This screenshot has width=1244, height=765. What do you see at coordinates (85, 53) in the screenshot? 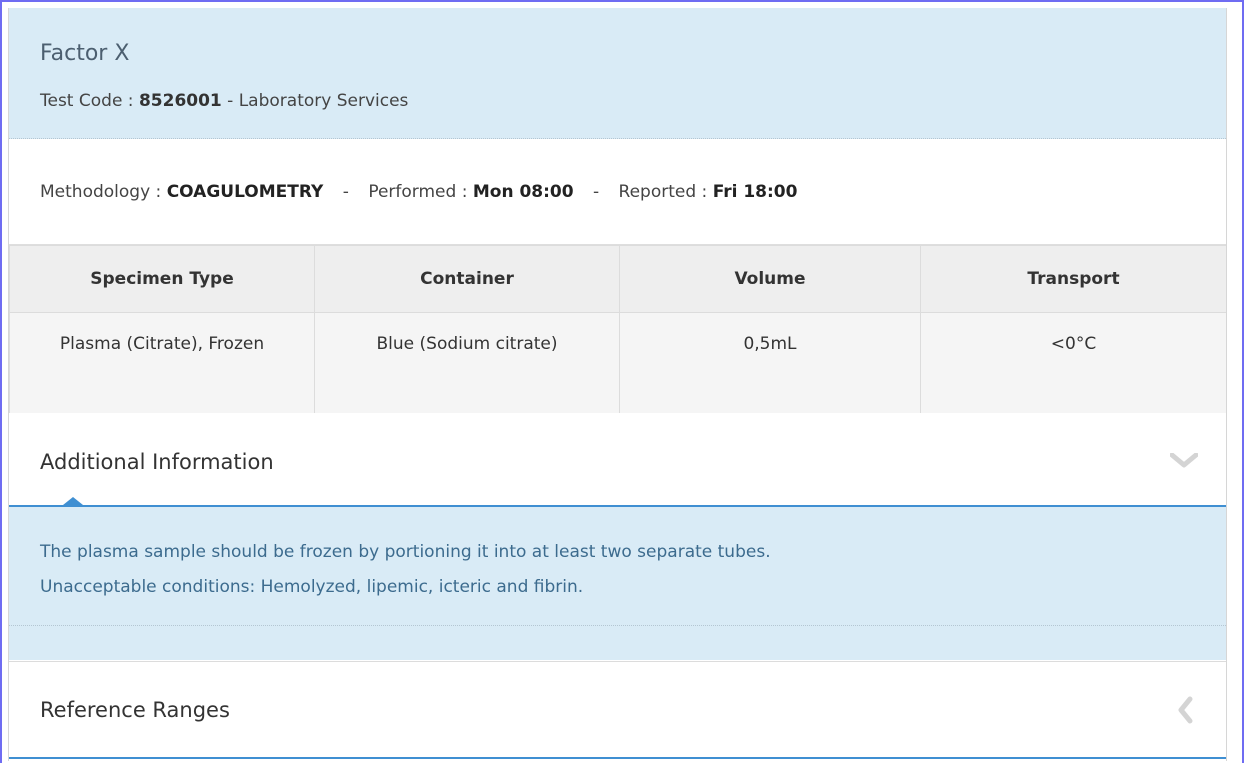
I see `test-title: Factor X` at bounding box center [85, 53].